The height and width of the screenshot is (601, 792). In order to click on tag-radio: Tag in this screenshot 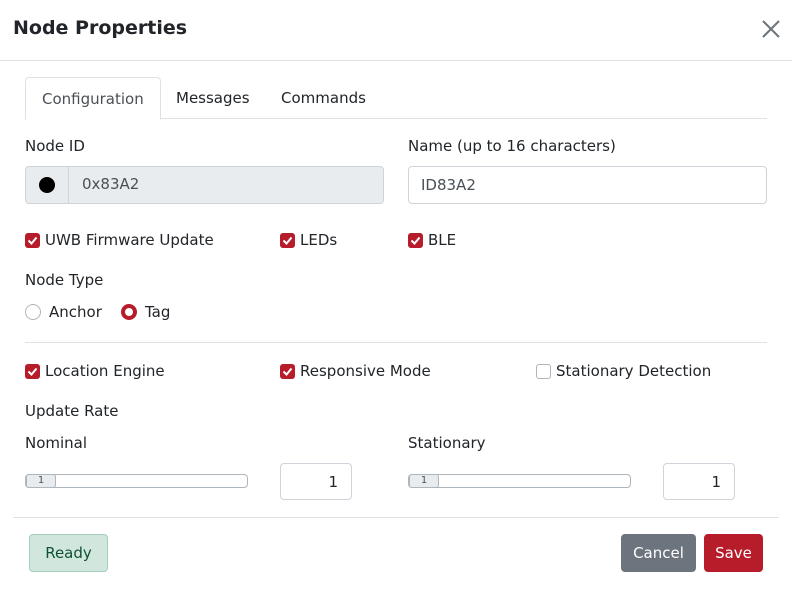, I will do `click(145, 312)`.